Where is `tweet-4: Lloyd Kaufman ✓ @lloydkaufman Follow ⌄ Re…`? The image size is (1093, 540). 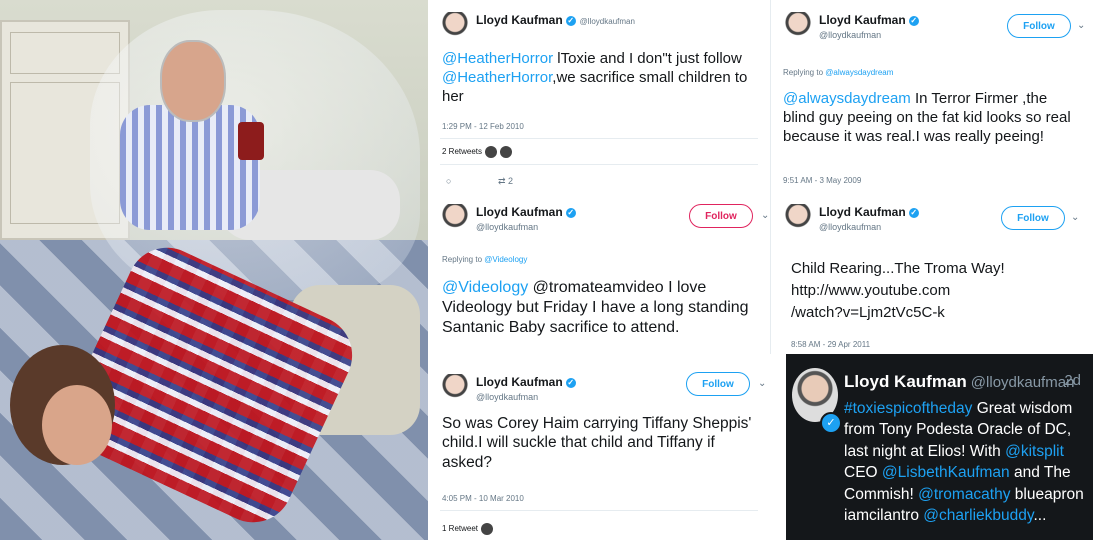 tweet-4: Lloyd Kaufman ✓ @lloydkaufman Follow ⌄ Re… is located at coordinates (931, 96).